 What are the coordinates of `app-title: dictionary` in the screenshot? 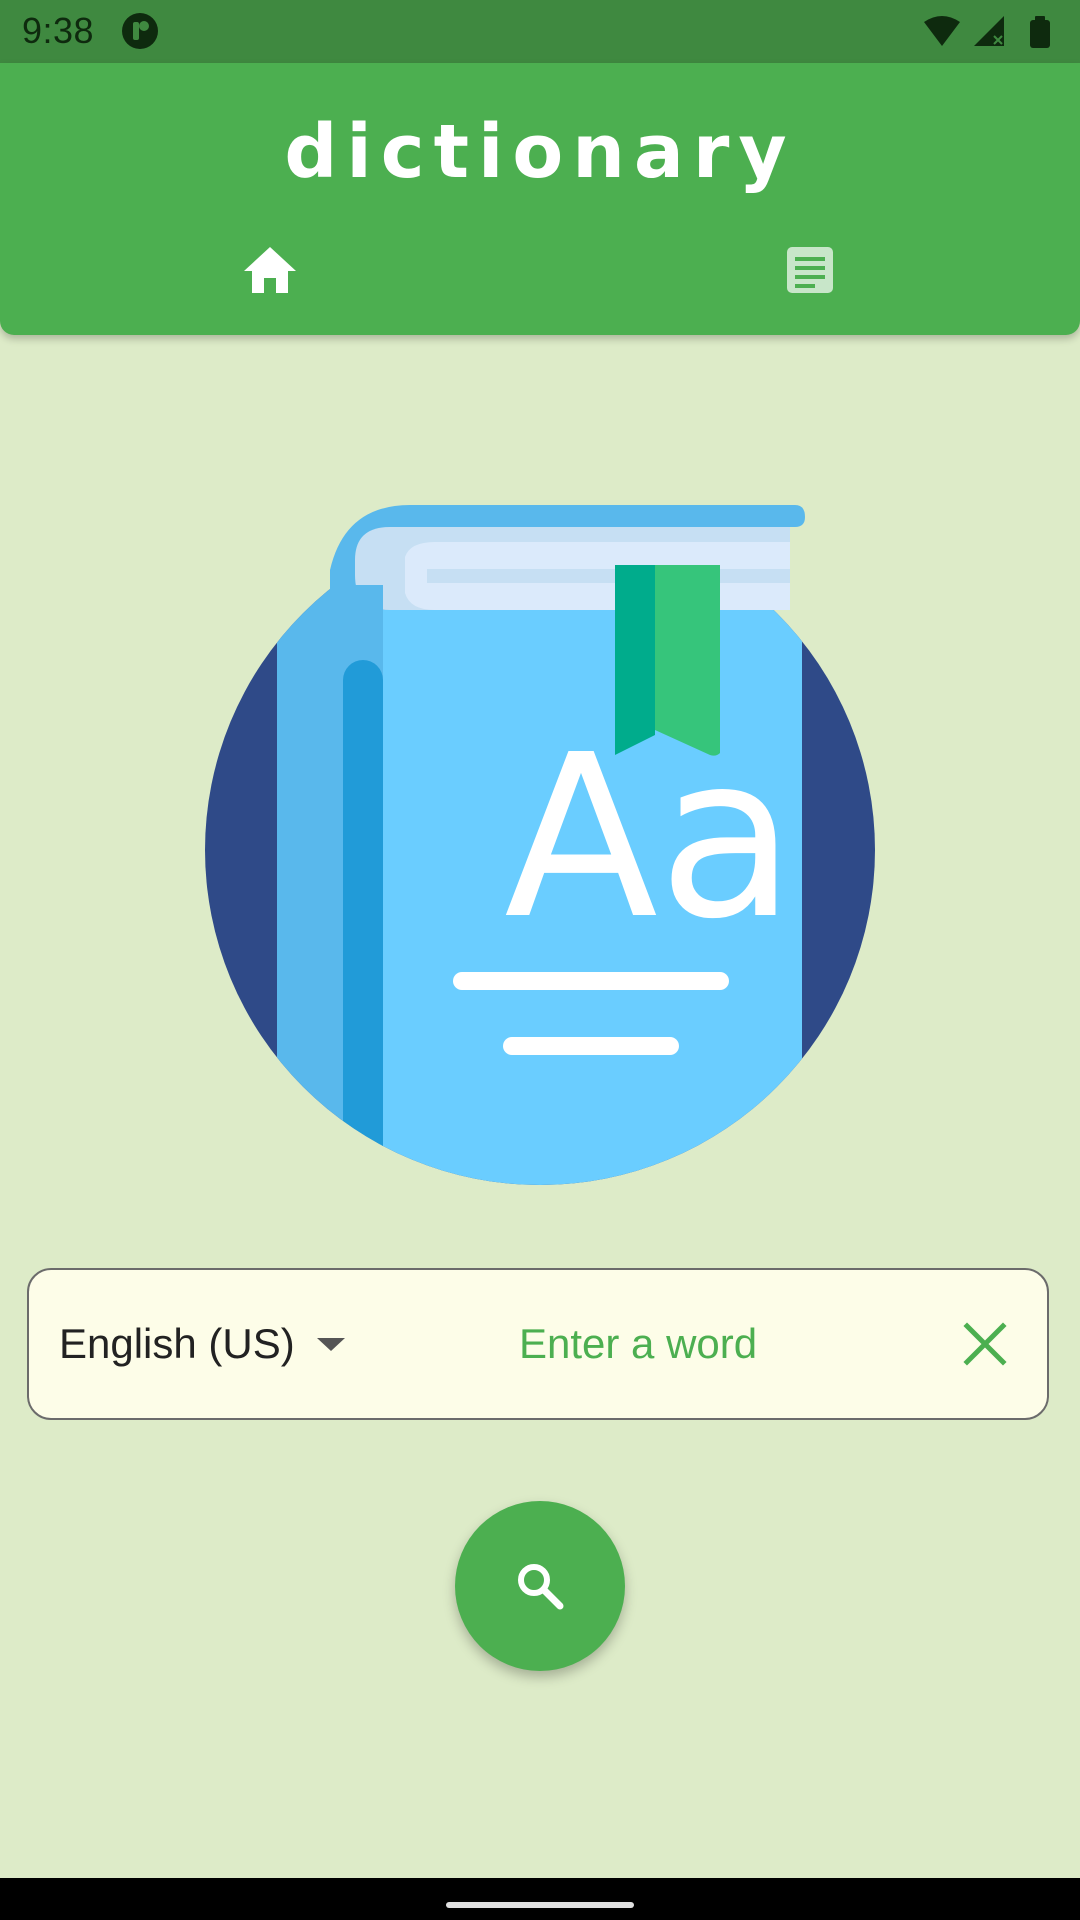 It's located at (540, 152).